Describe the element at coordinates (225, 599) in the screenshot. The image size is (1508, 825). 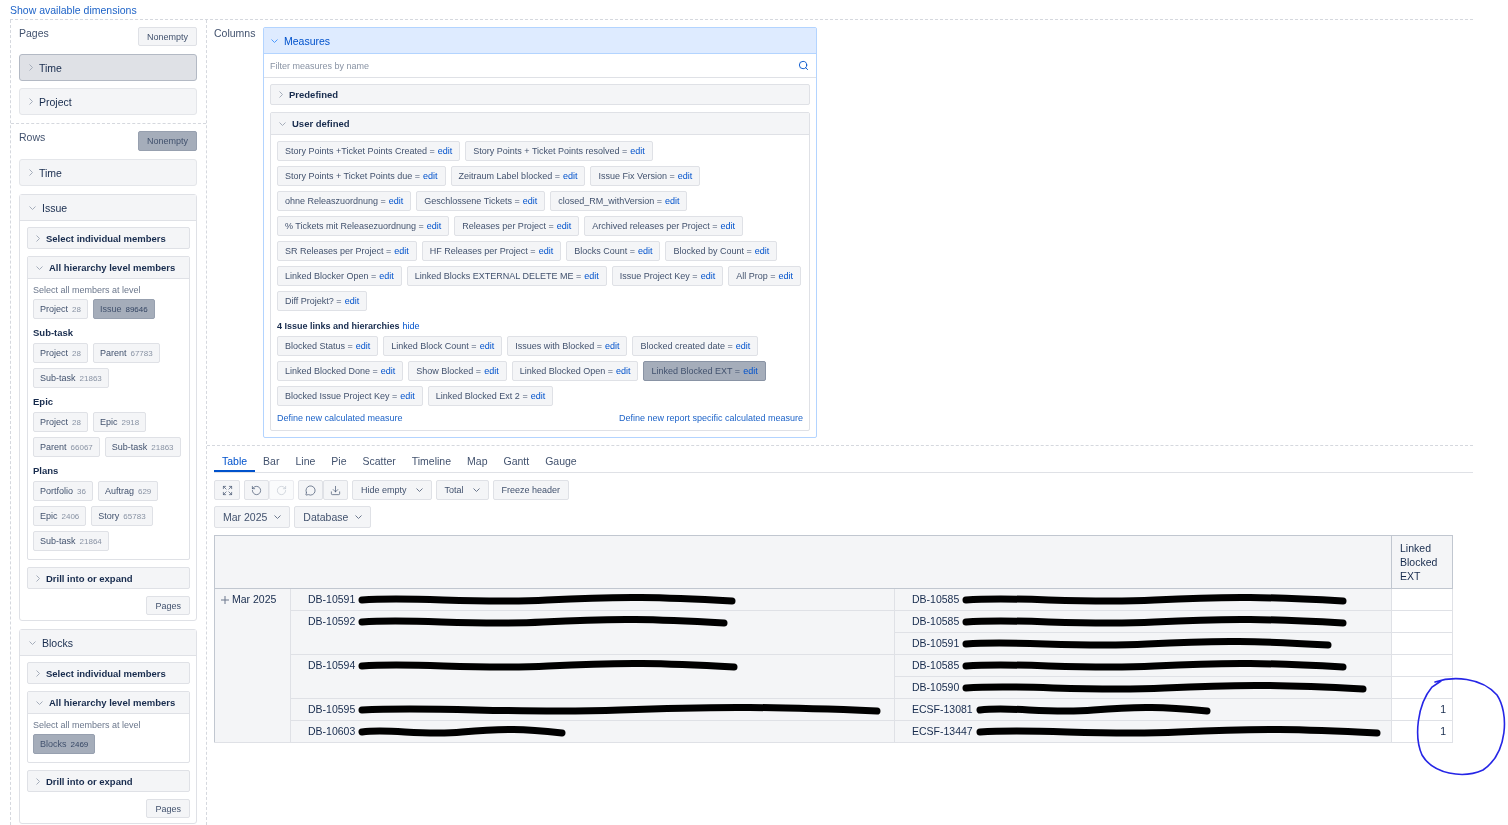
I see `plus-icon` at that location.